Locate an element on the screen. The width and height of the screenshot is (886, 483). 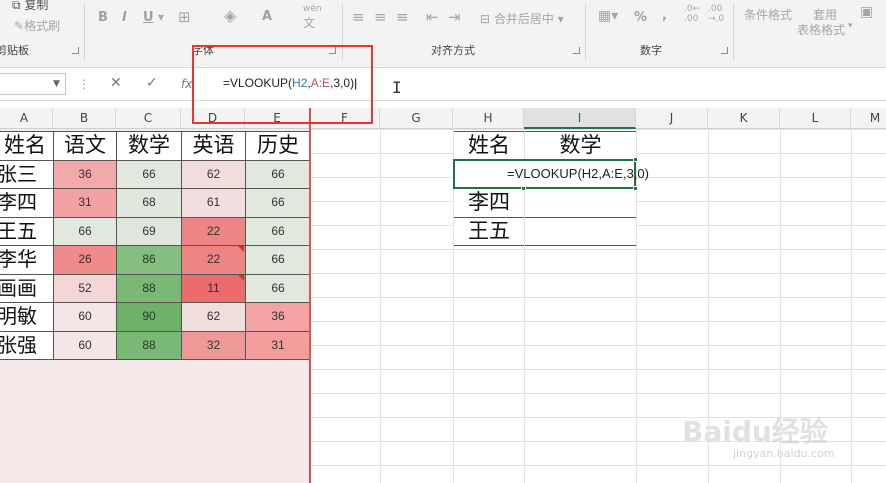
copy-button: ⧉ 复制 is located at coordinates (30, 6).